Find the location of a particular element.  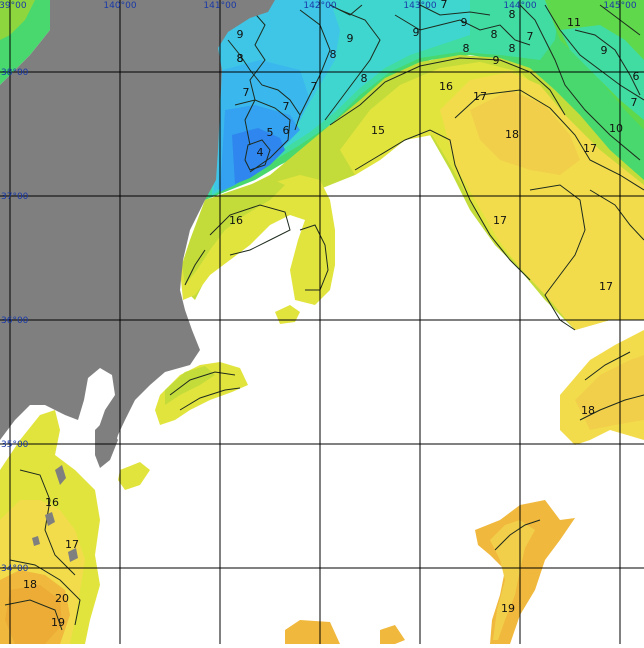

latitude-label: 35°00 is located at coordinates (15, 445).